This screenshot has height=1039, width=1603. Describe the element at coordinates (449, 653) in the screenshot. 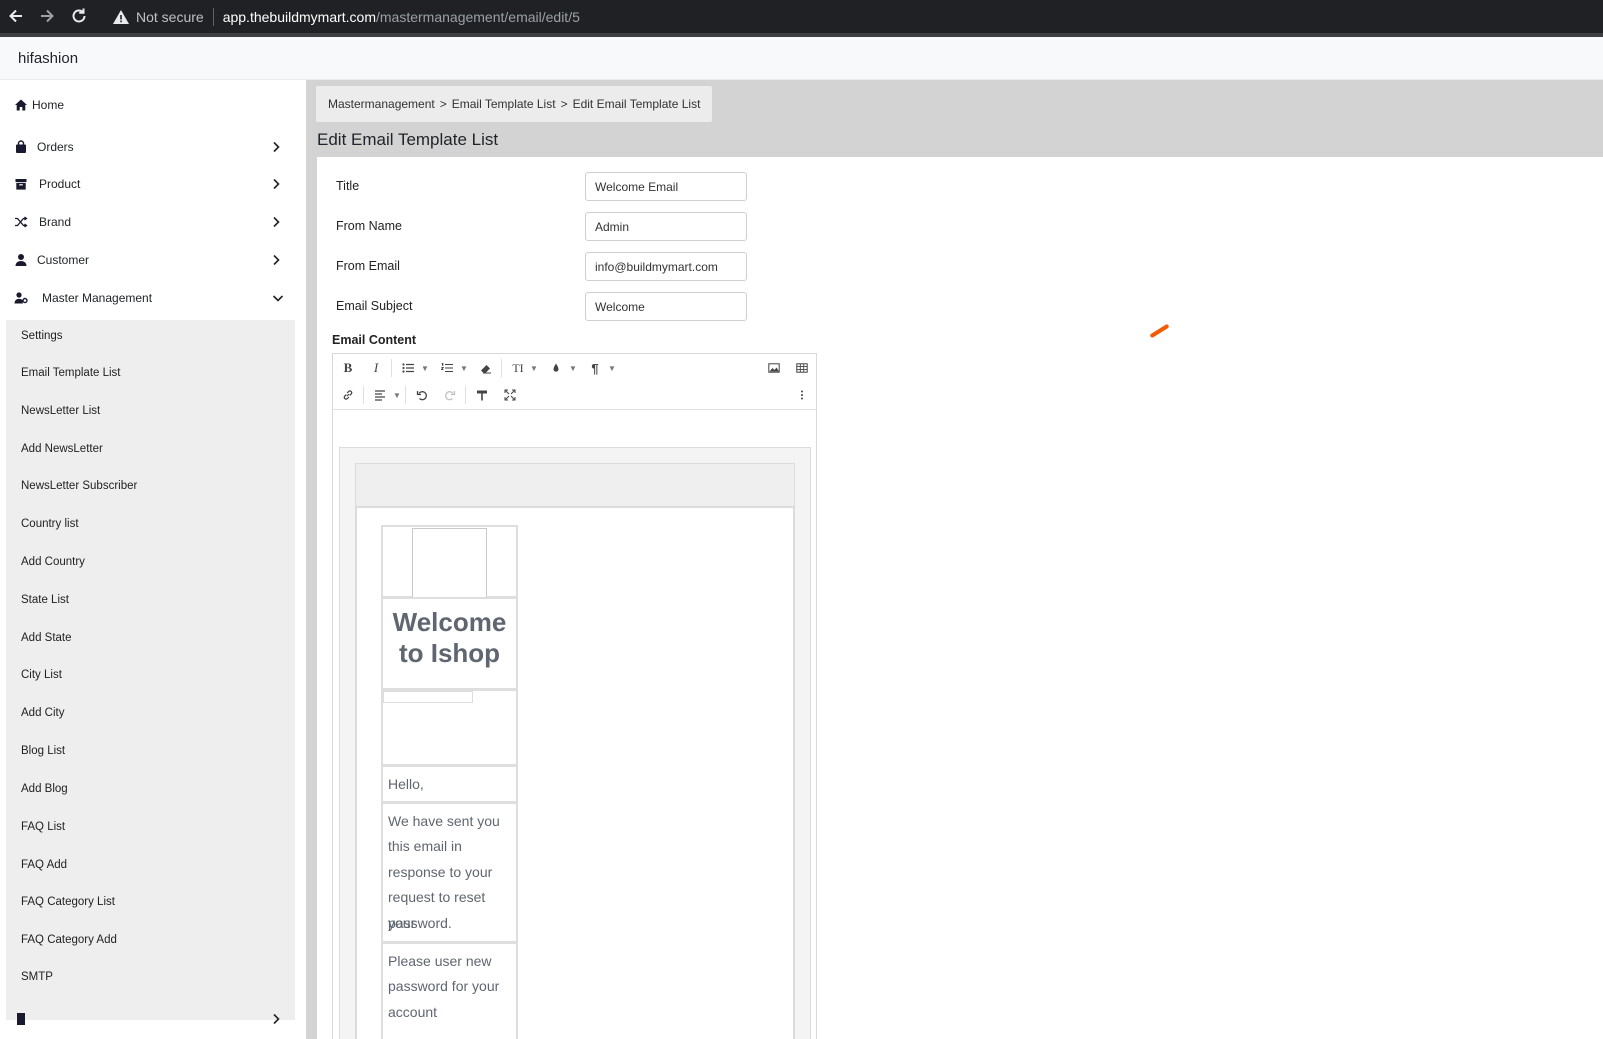

I see `email-heading-line2: to Ishop` at that location.